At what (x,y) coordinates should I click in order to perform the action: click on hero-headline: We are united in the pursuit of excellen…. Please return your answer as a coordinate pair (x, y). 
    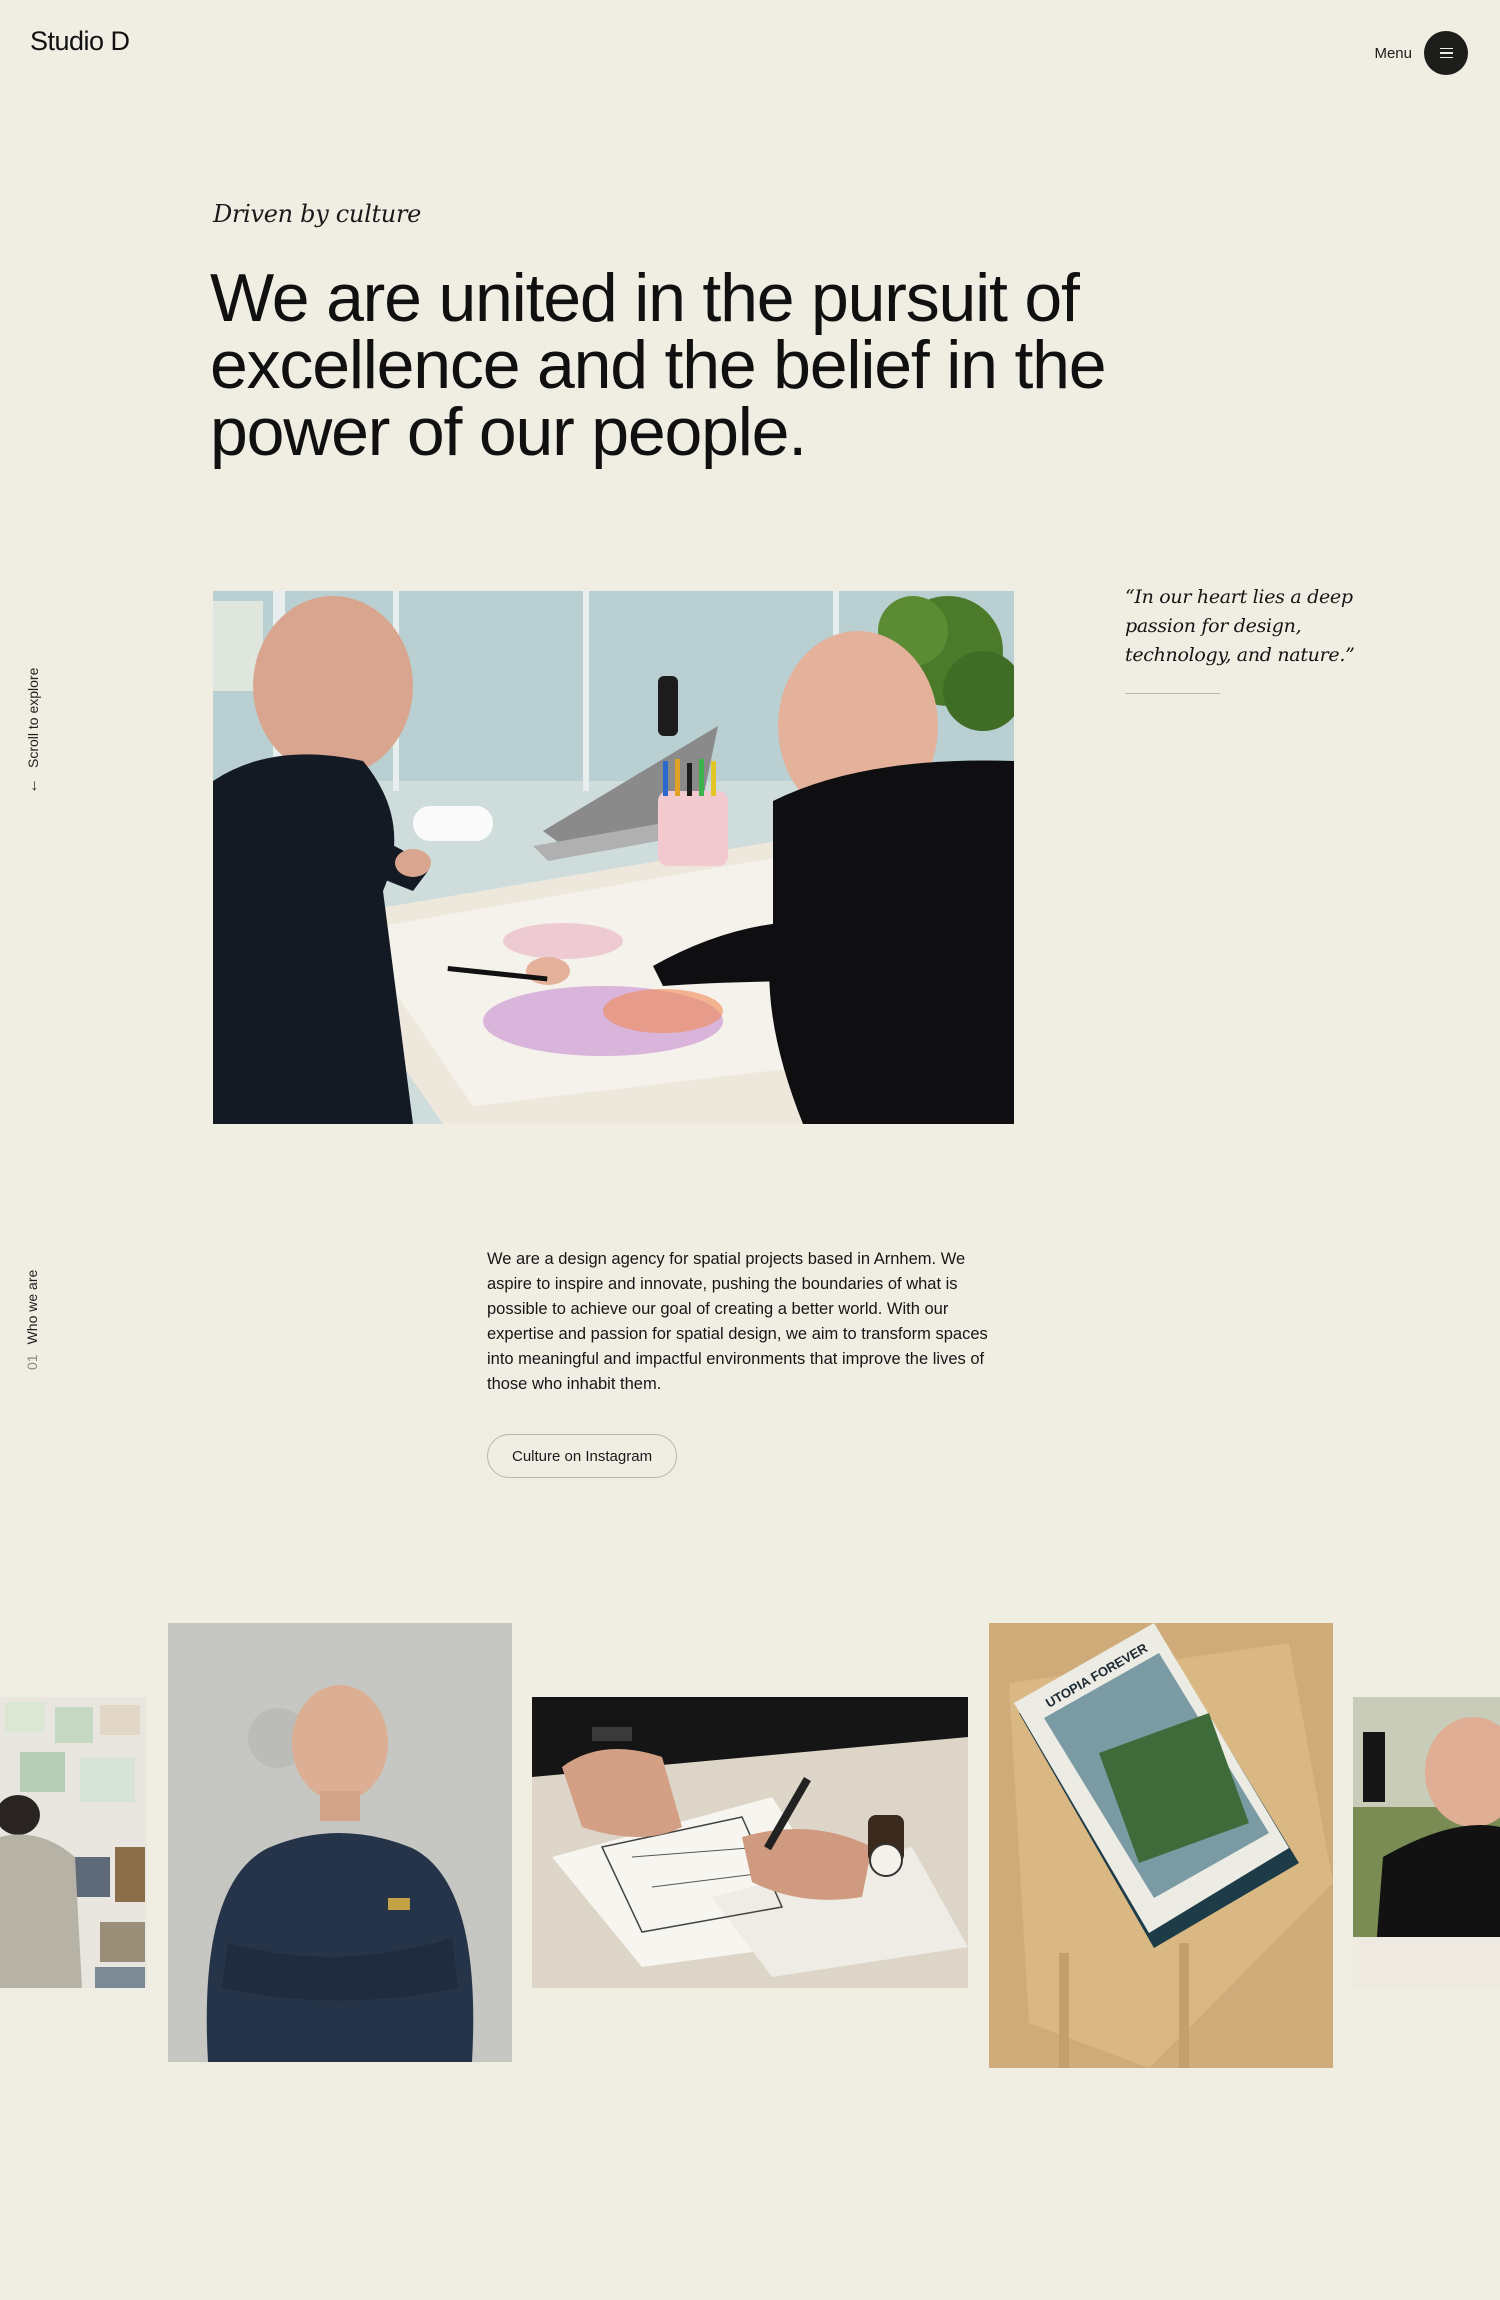
    Looking at the image, I should click on (658, 365).